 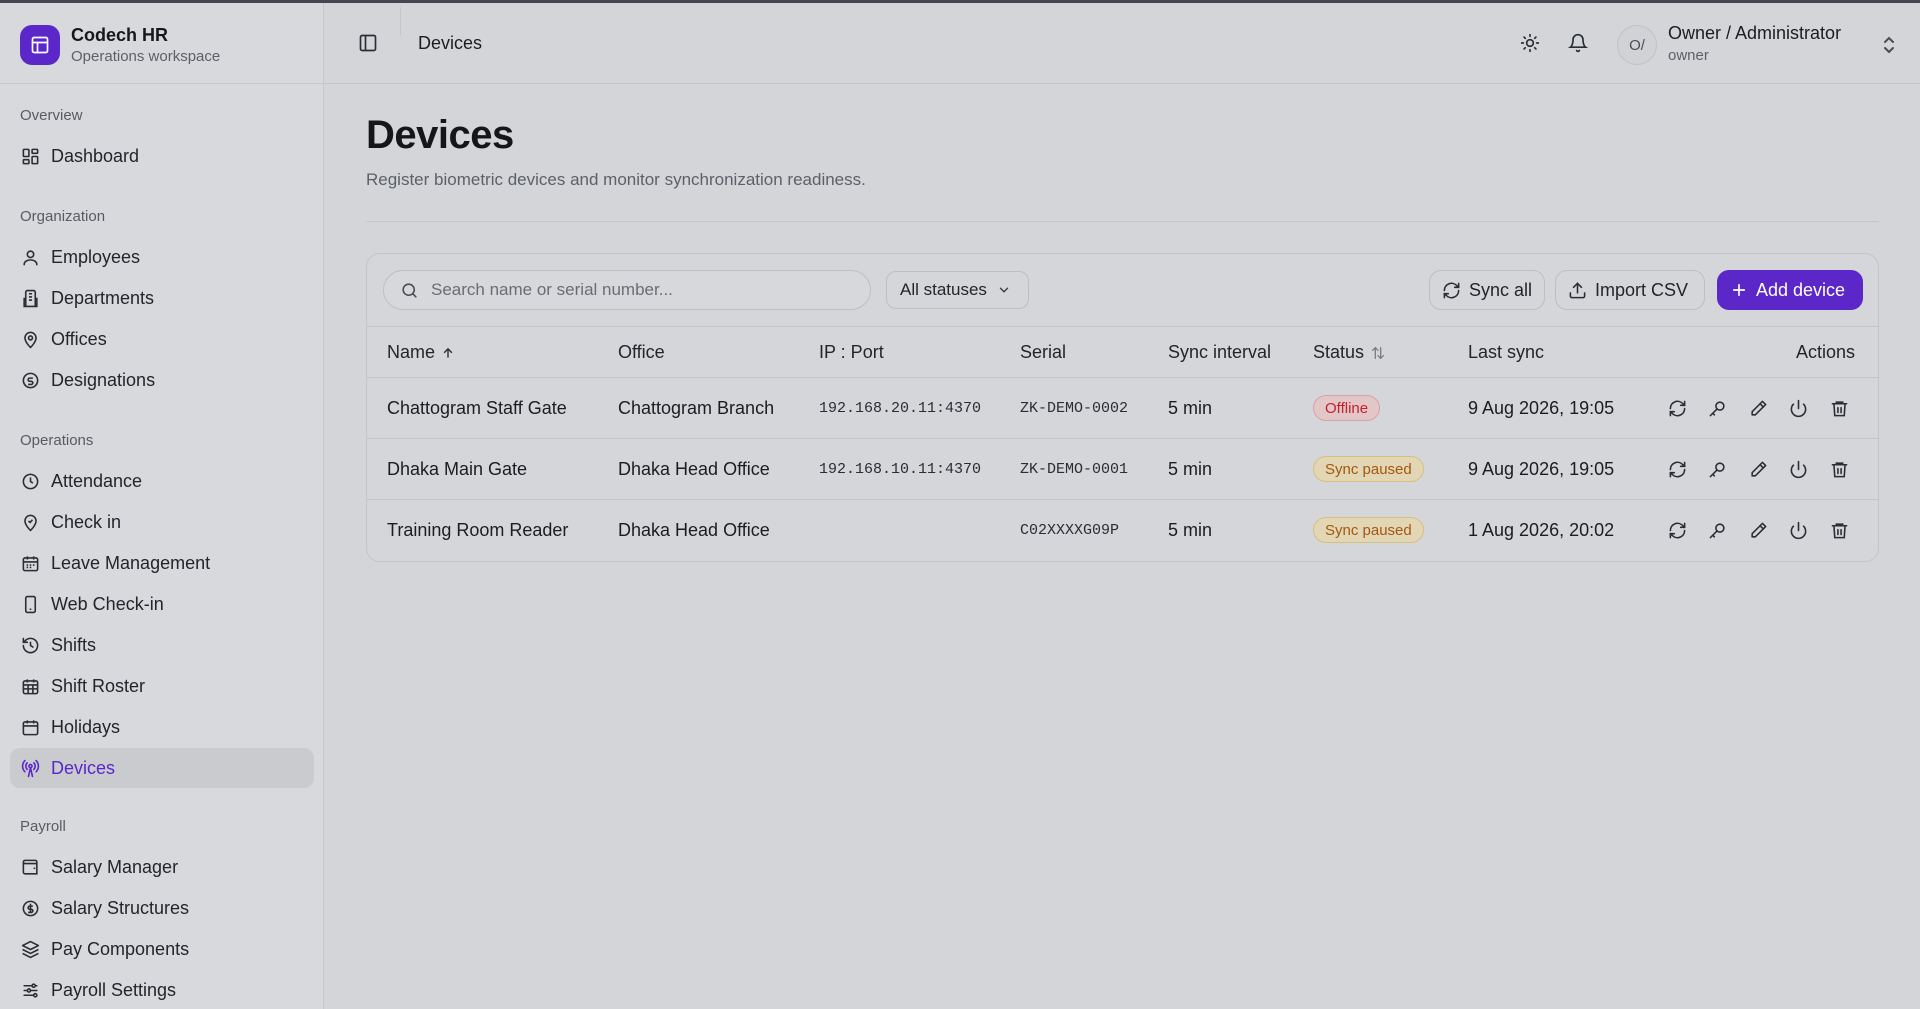 What do you see at coordinates (30, 380) in the screenshot?
I see `badge-icon` at bounding box center [30, 380].